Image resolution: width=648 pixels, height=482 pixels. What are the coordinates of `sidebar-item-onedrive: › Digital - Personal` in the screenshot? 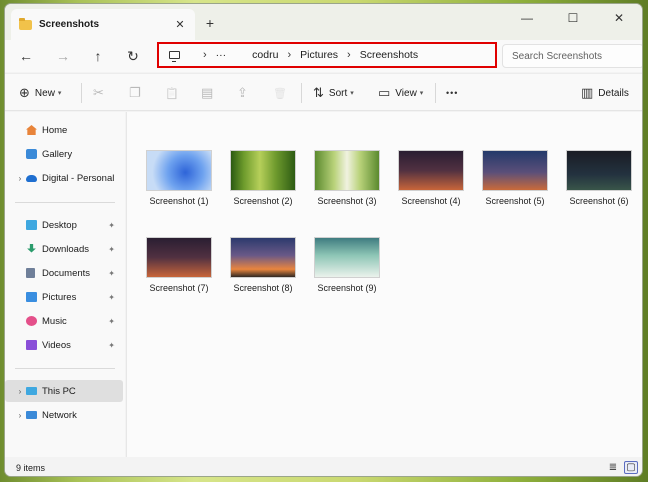 It's located at (64, 178).